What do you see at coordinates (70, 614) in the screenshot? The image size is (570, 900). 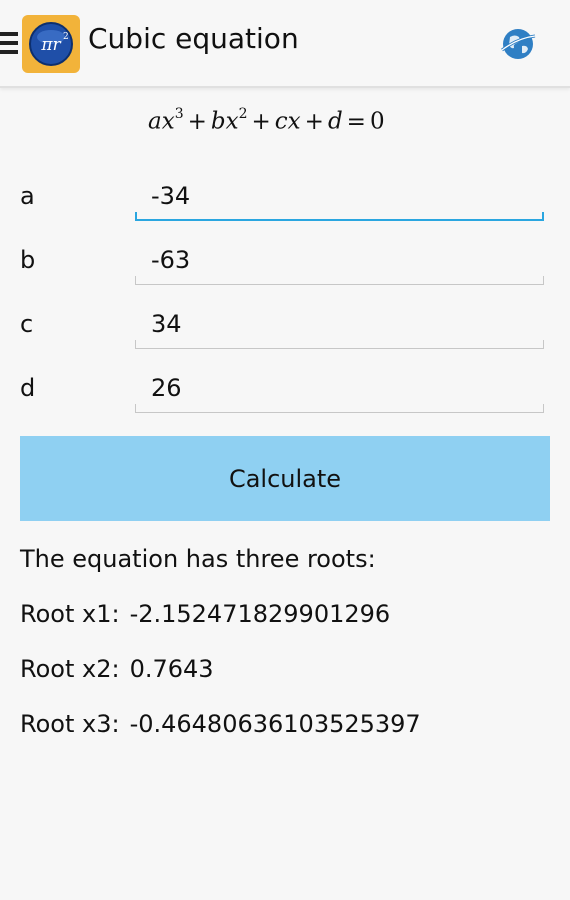 I see `root-x1-label: Root x1:` at bounding box center [70, 614].